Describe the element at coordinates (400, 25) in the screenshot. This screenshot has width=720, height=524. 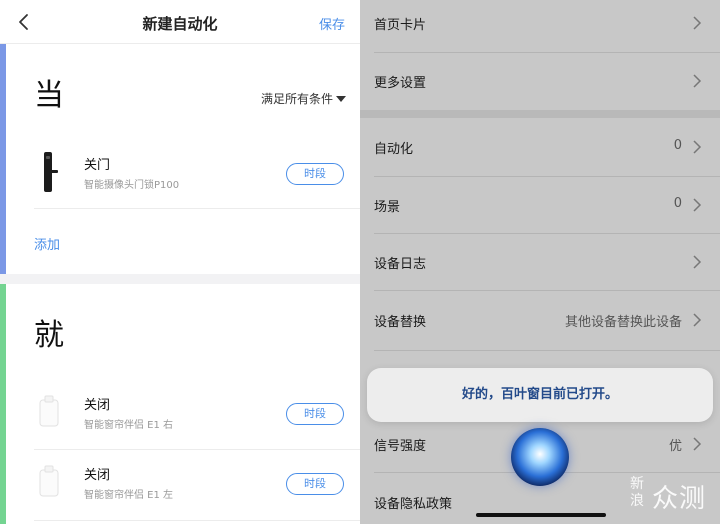
I see `row-label: 首页卡片` at that location.